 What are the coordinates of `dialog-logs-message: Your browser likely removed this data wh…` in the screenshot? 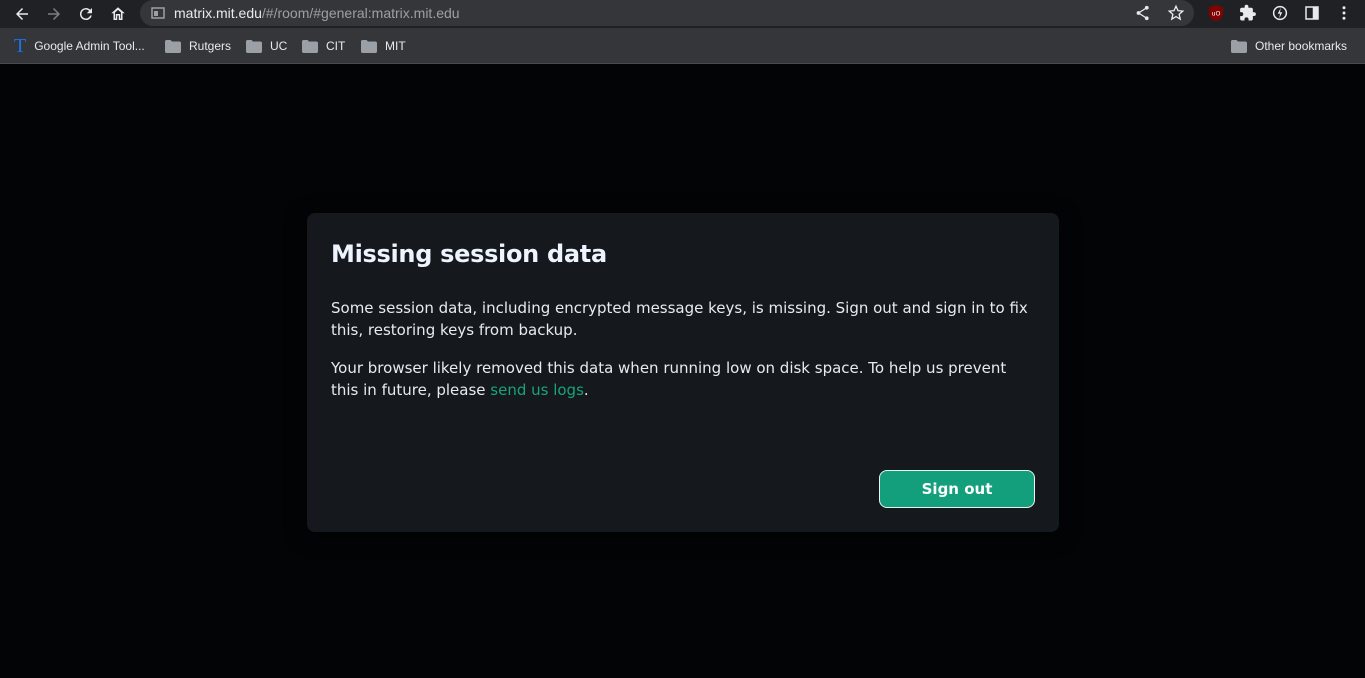 It's located at (681, 379).